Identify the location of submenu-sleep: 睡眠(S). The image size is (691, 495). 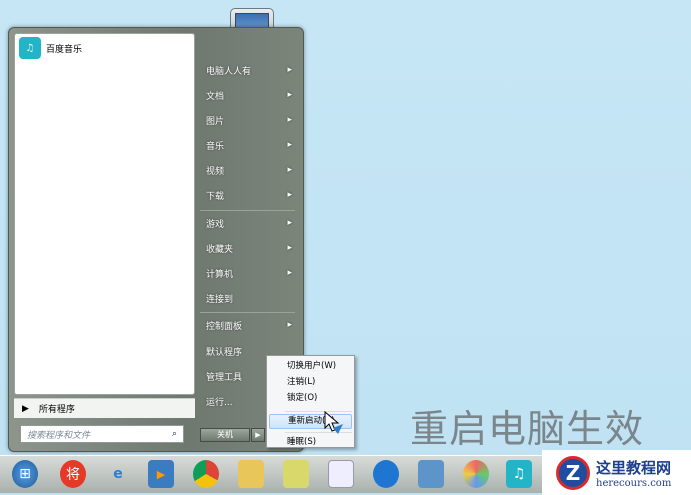
(310, 442).